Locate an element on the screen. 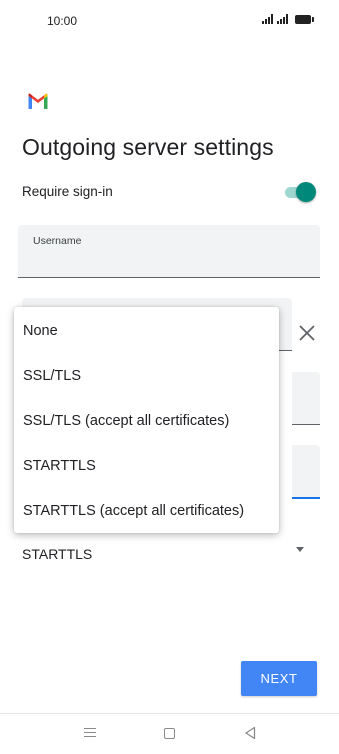  toggle-thumb is located at coordinates (306, 192).